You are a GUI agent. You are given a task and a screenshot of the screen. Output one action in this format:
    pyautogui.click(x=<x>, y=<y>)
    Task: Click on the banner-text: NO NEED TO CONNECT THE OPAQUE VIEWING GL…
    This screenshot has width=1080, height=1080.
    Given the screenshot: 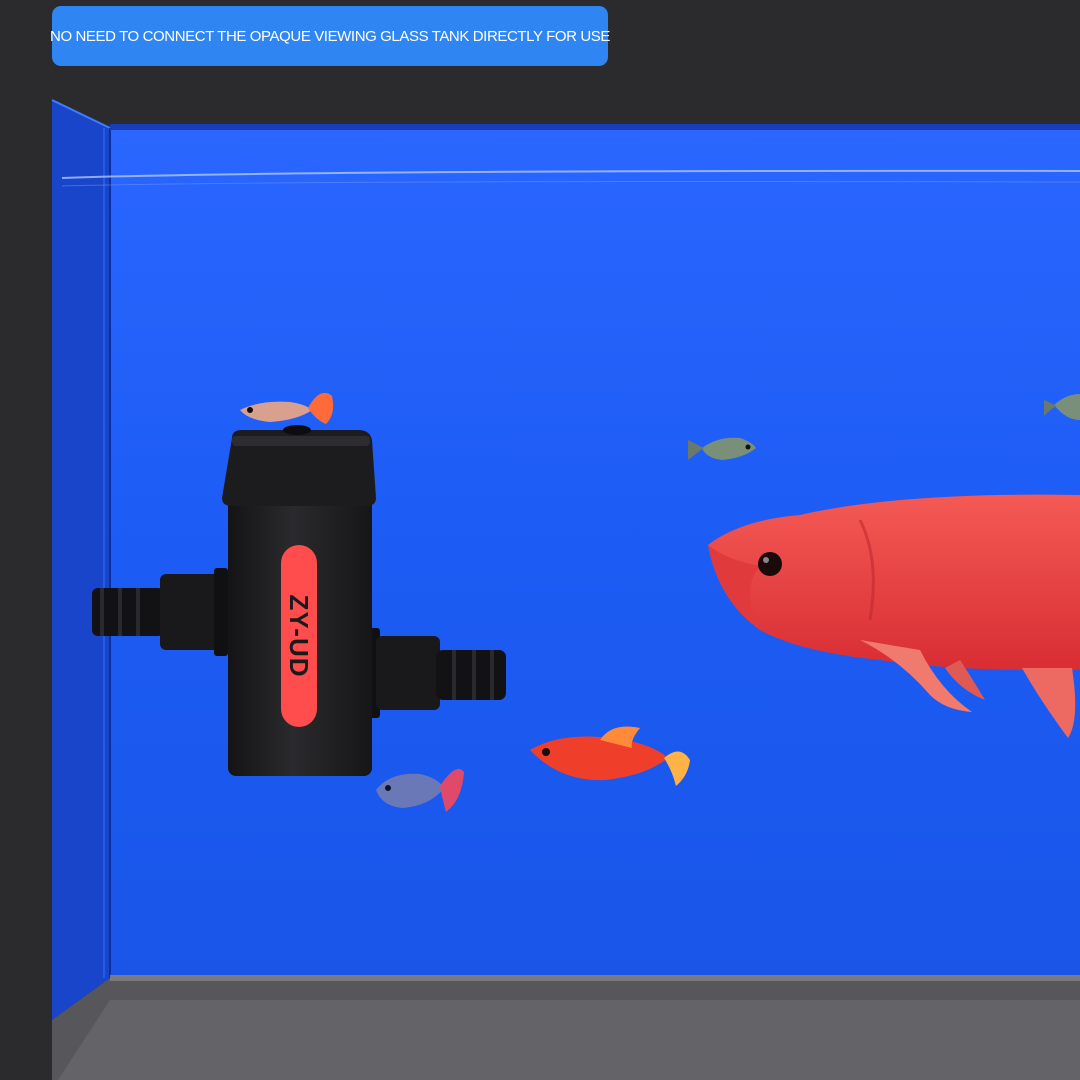 What is the action you would take?
    pyautogui.click(x=330, y=36)
    